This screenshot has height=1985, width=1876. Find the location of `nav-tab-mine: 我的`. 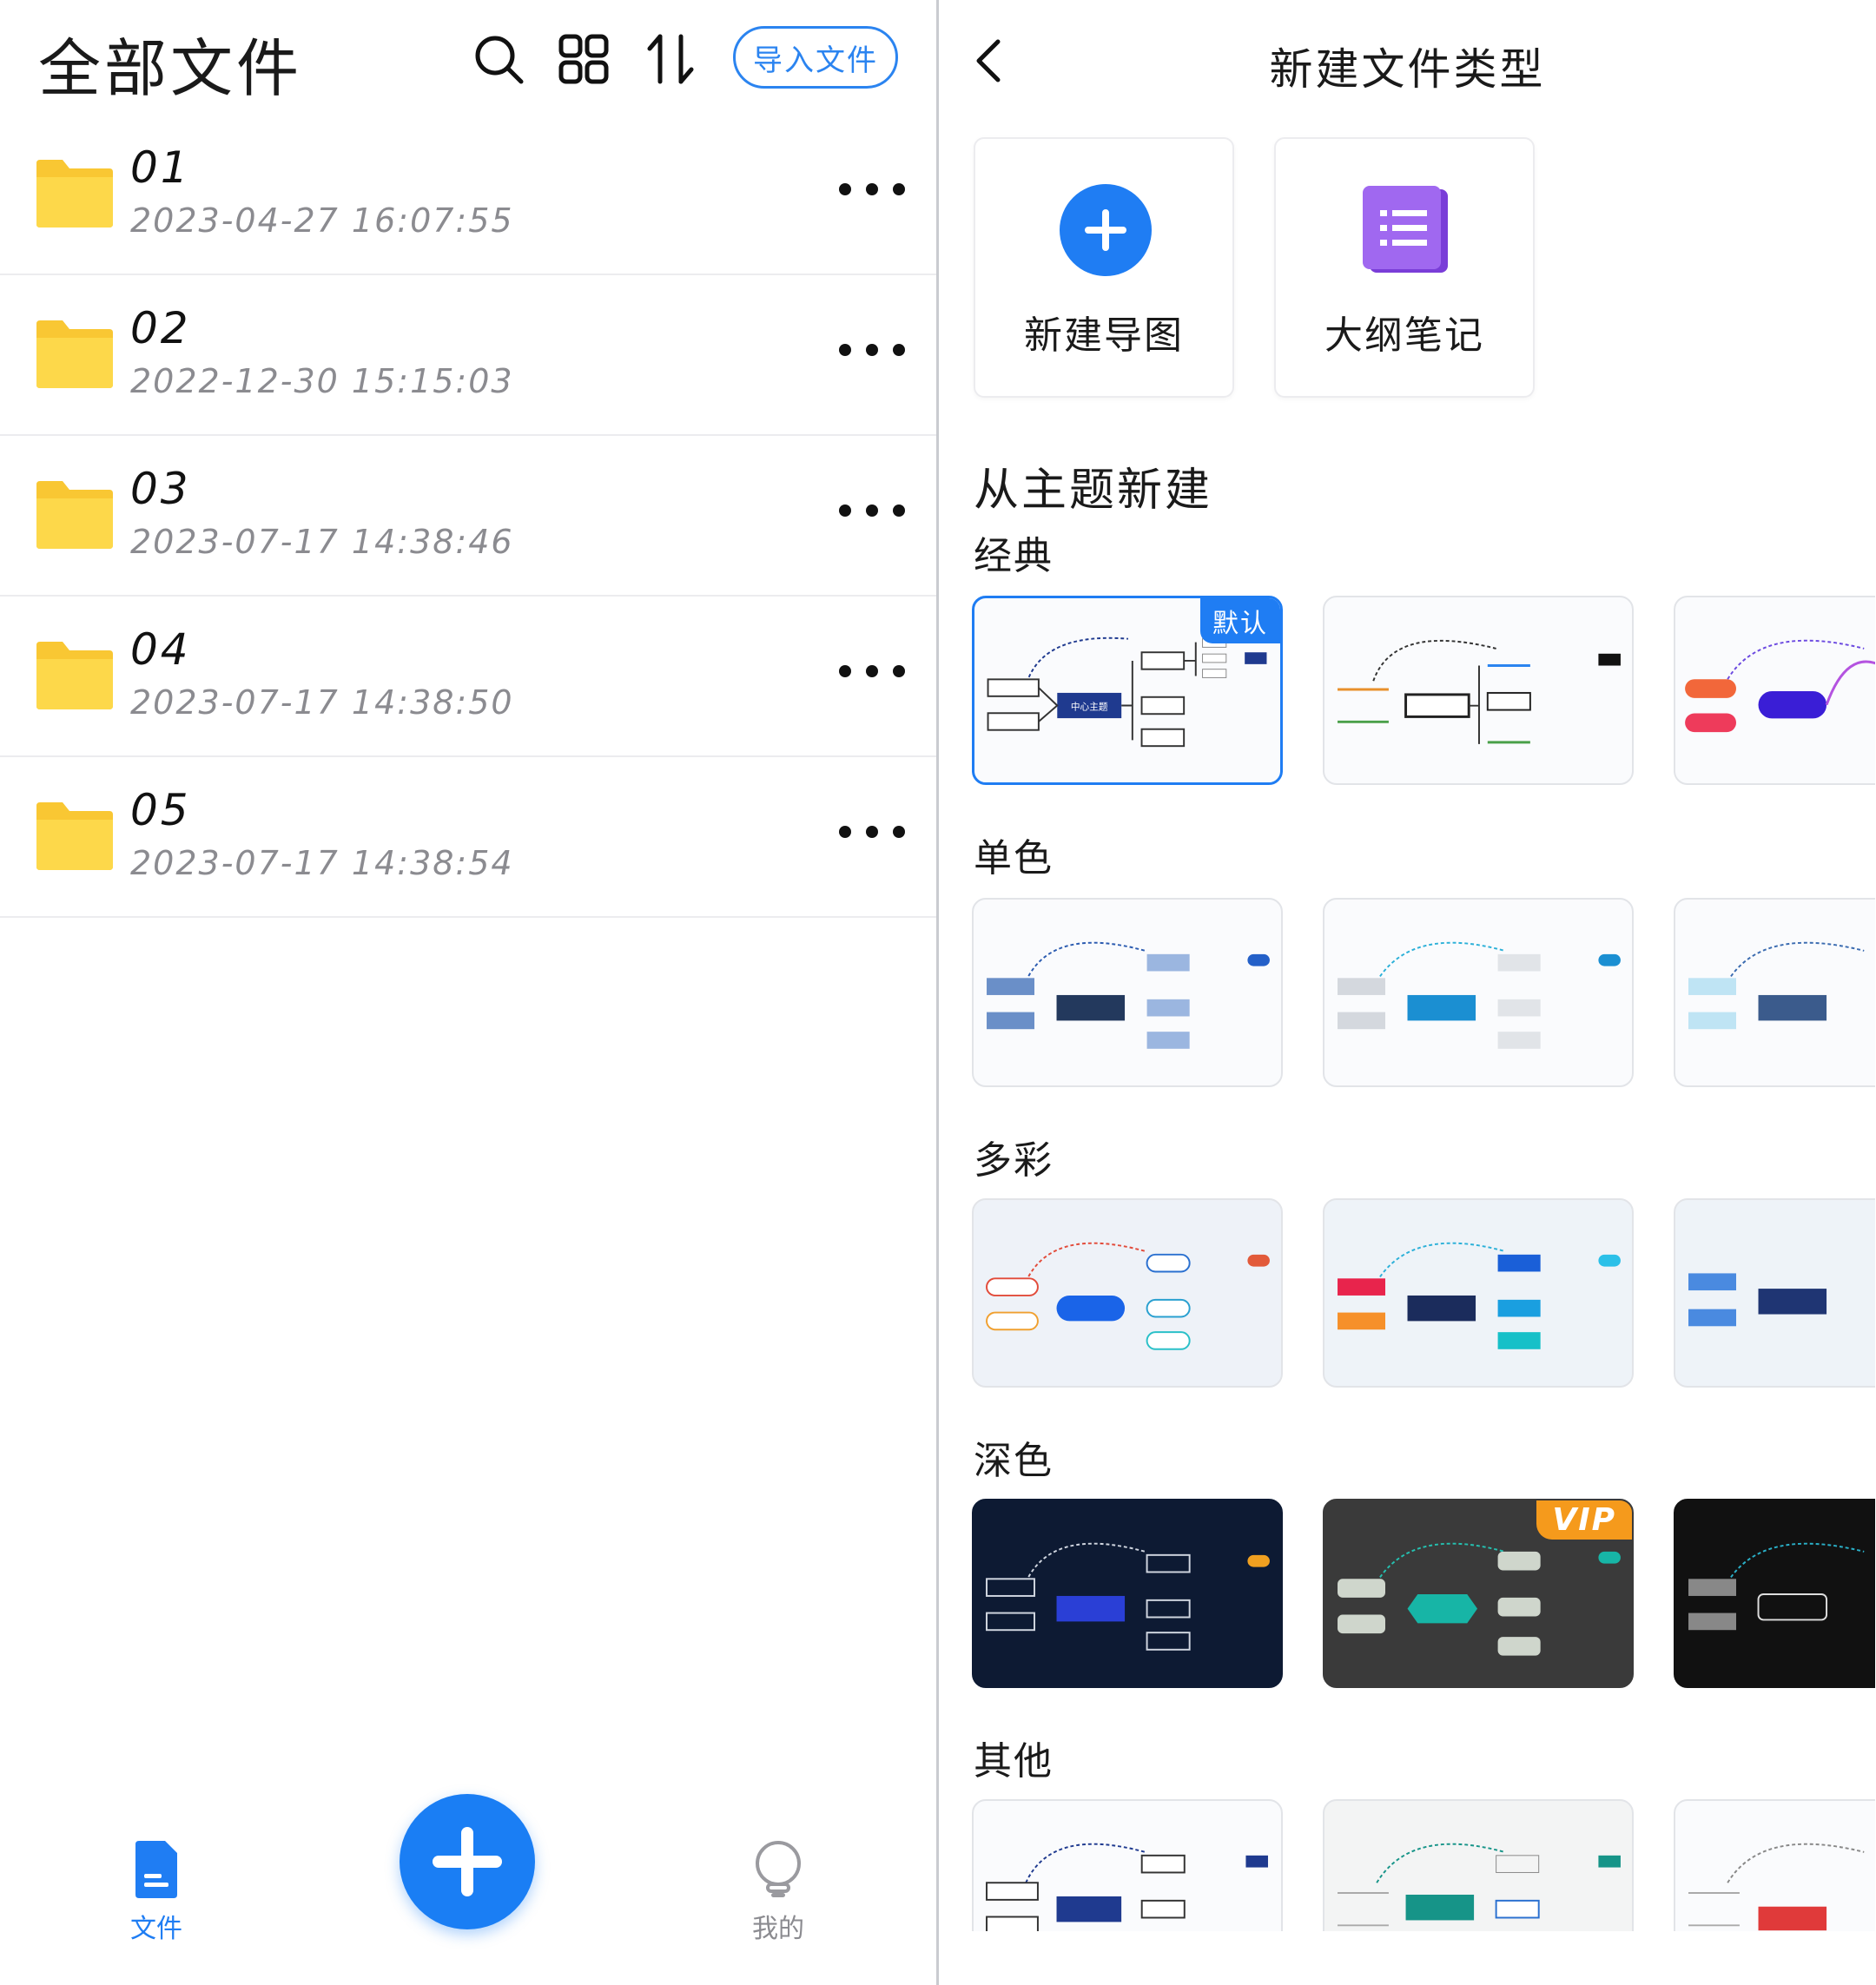

nav-tab-mine: 我的 is located at coordinates (778, 1892).